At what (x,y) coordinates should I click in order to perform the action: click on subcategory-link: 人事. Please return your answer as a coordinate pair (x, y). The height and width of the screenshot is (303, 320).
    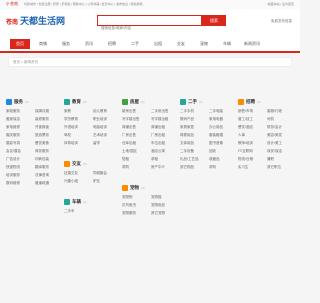
    Looking at the image, I should click on (251, 135).